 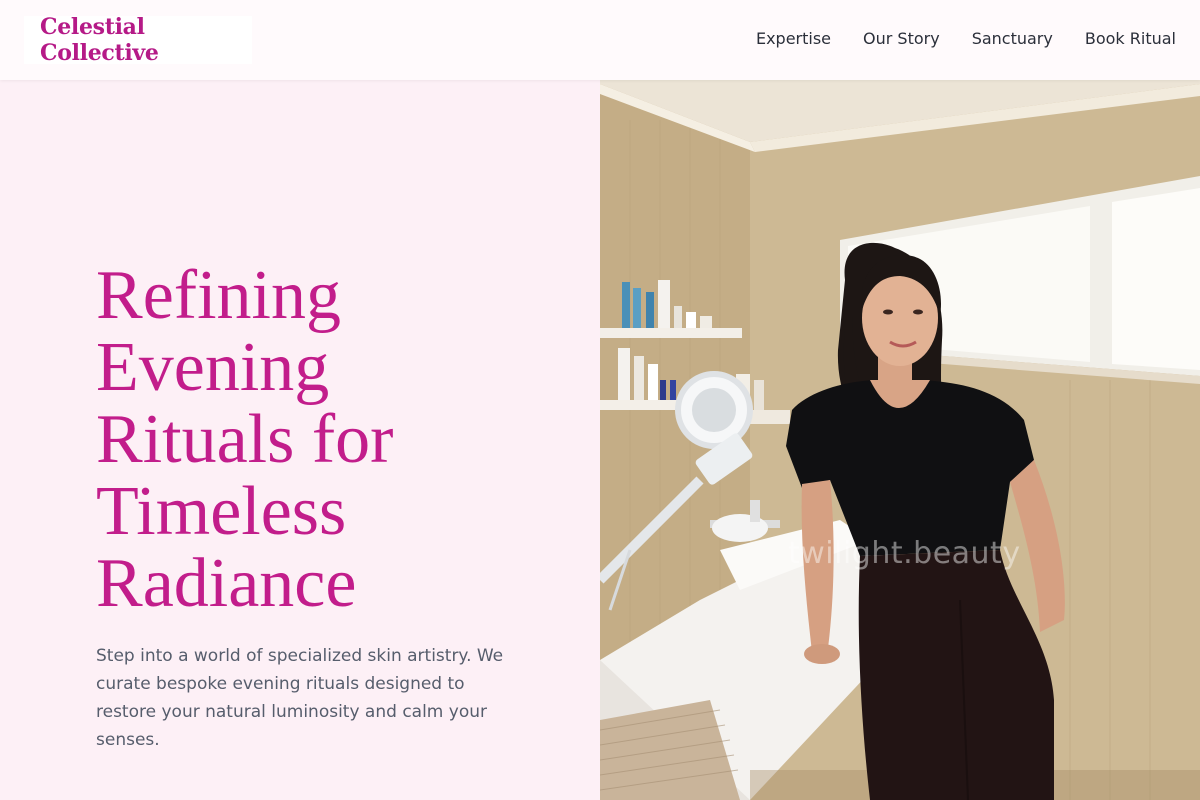 I want to click on image-watermark: twilight.beauty, so click(x=904, y=553).